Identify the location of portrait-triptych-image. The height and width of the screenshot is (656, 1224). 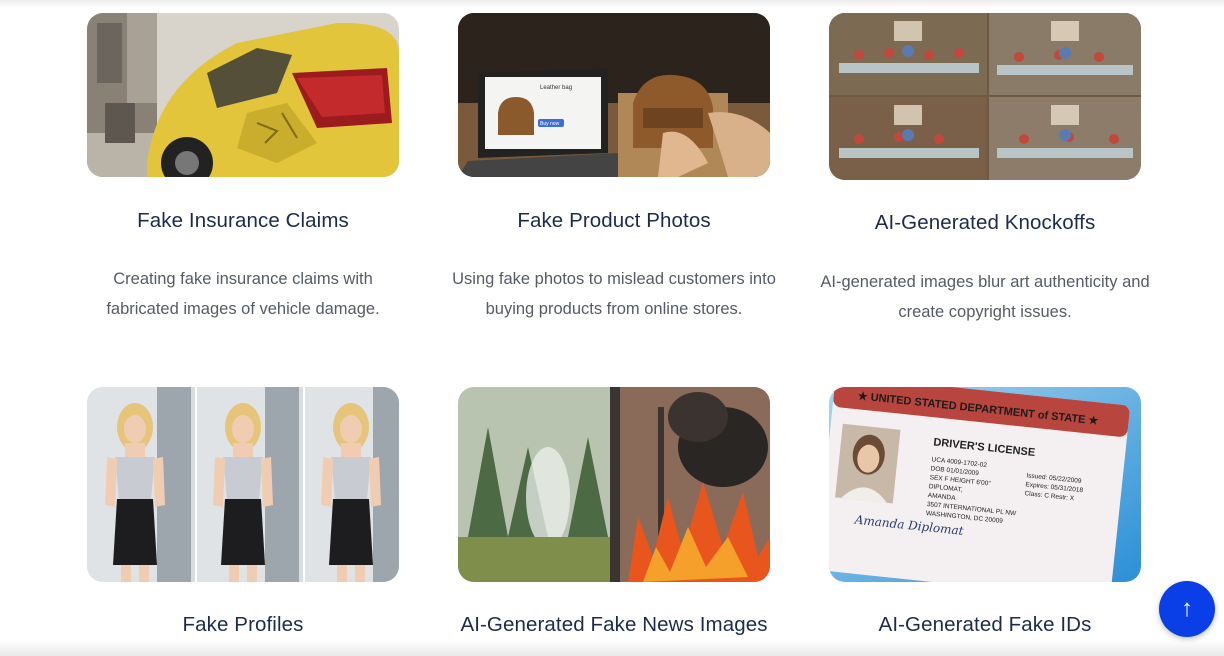
(243, 484).